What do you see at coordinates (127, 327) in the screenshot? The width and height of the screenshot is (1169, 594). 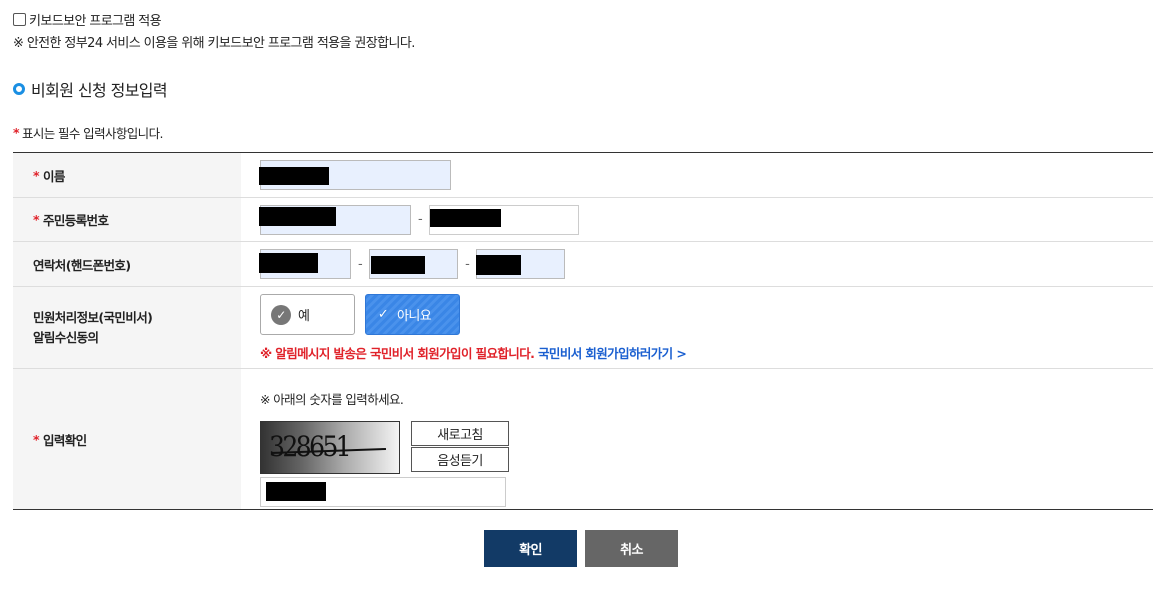 I see `notification-label-cell: 민원처리정보(국민비서) 알림수신동의` at bounding box center [127, 327].